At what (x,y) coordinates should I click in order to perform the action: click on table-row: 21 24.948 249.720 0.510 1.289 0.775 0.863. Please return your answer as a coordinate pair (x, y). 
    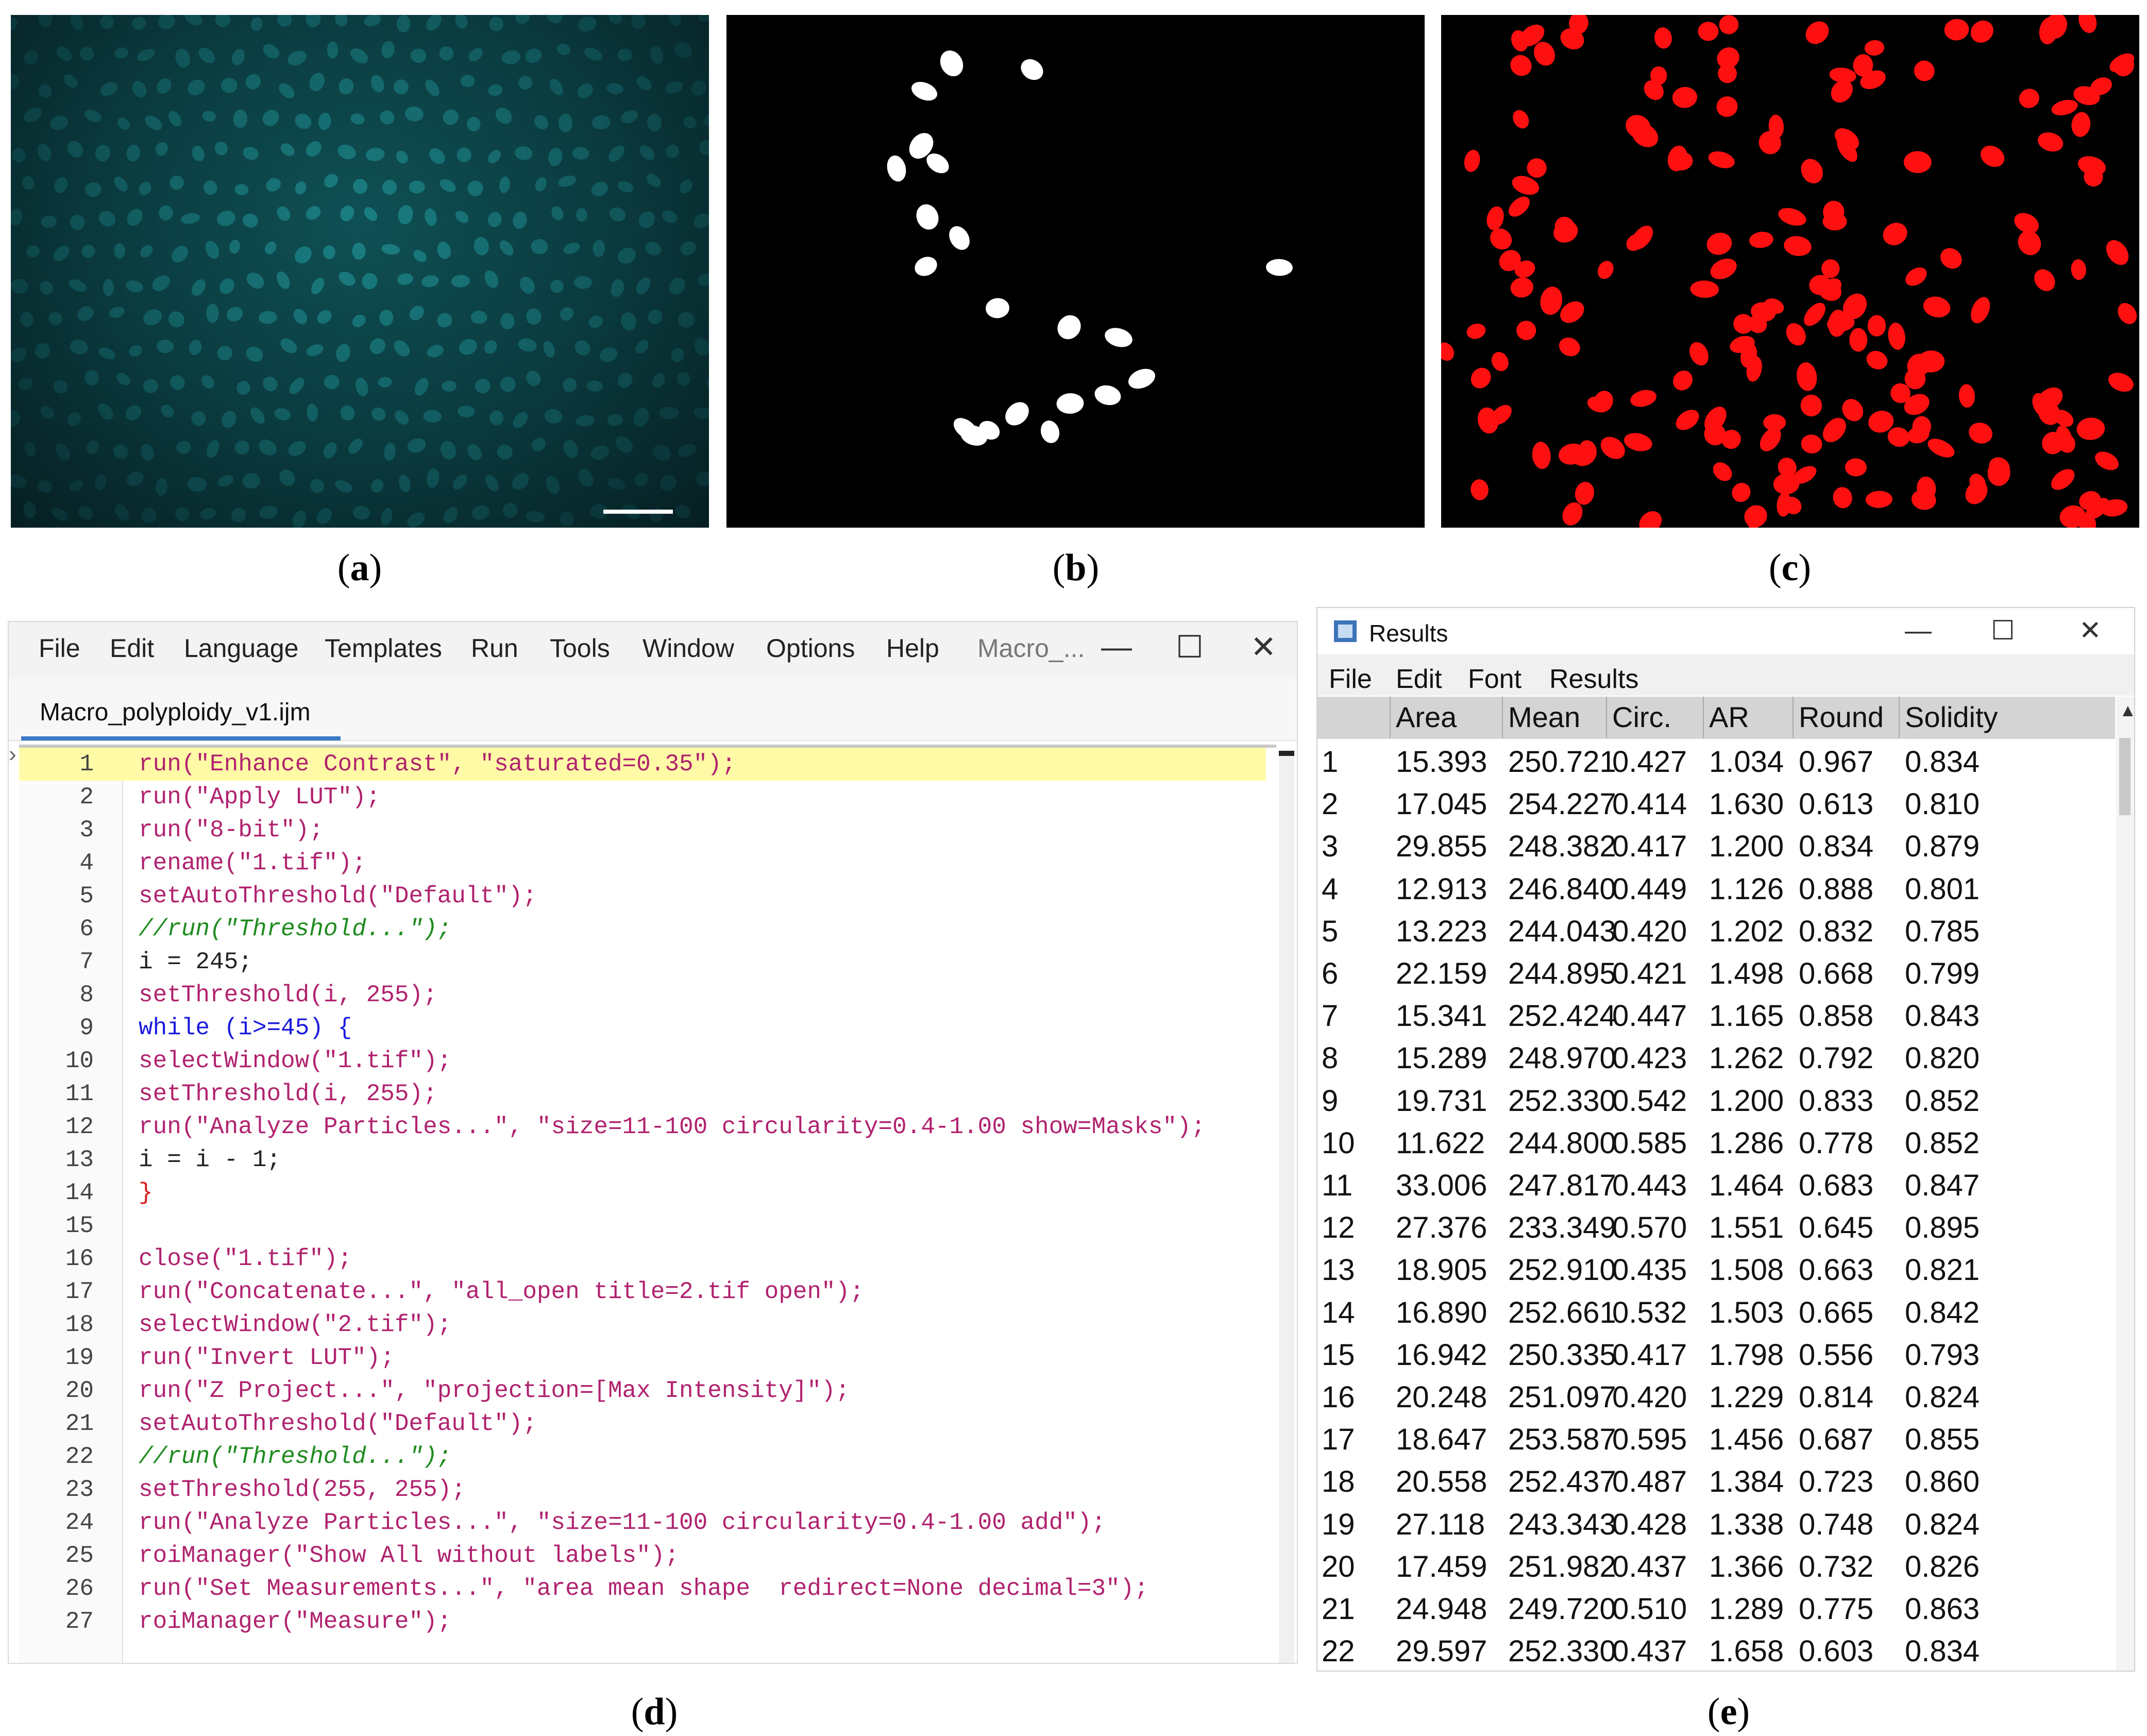
    Looking at the image, I should click on (1716, 1609).